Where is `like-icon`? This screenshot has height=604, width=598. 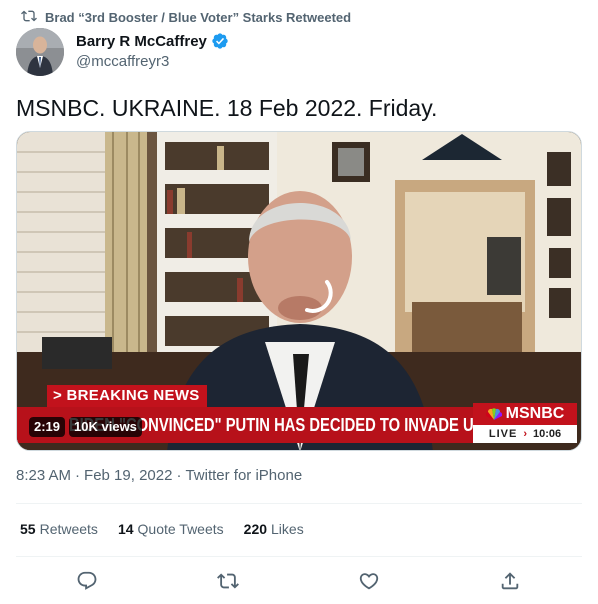 like-icon is located at coordinates (369, 581).